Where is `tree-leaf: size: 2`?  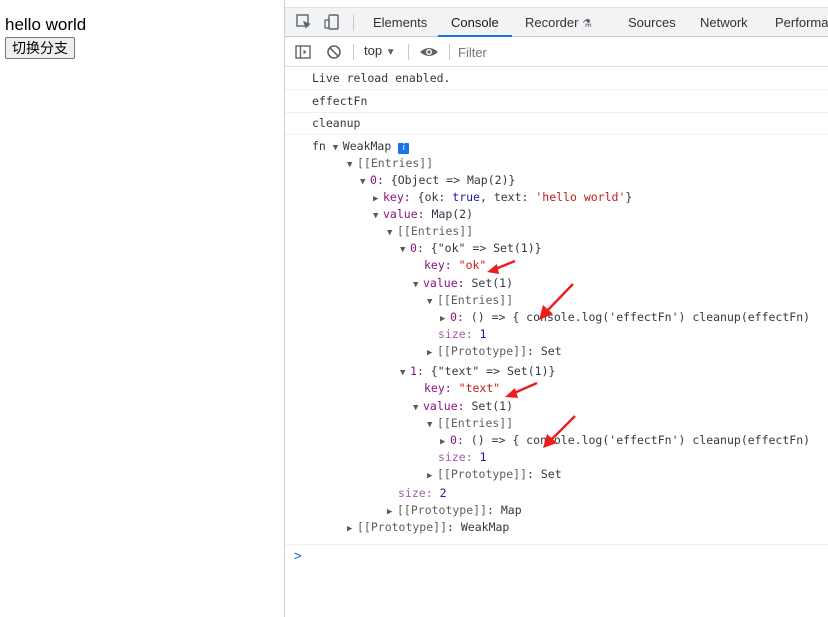 tree-leaf: size: 2 is located at coordinates (422, 493).